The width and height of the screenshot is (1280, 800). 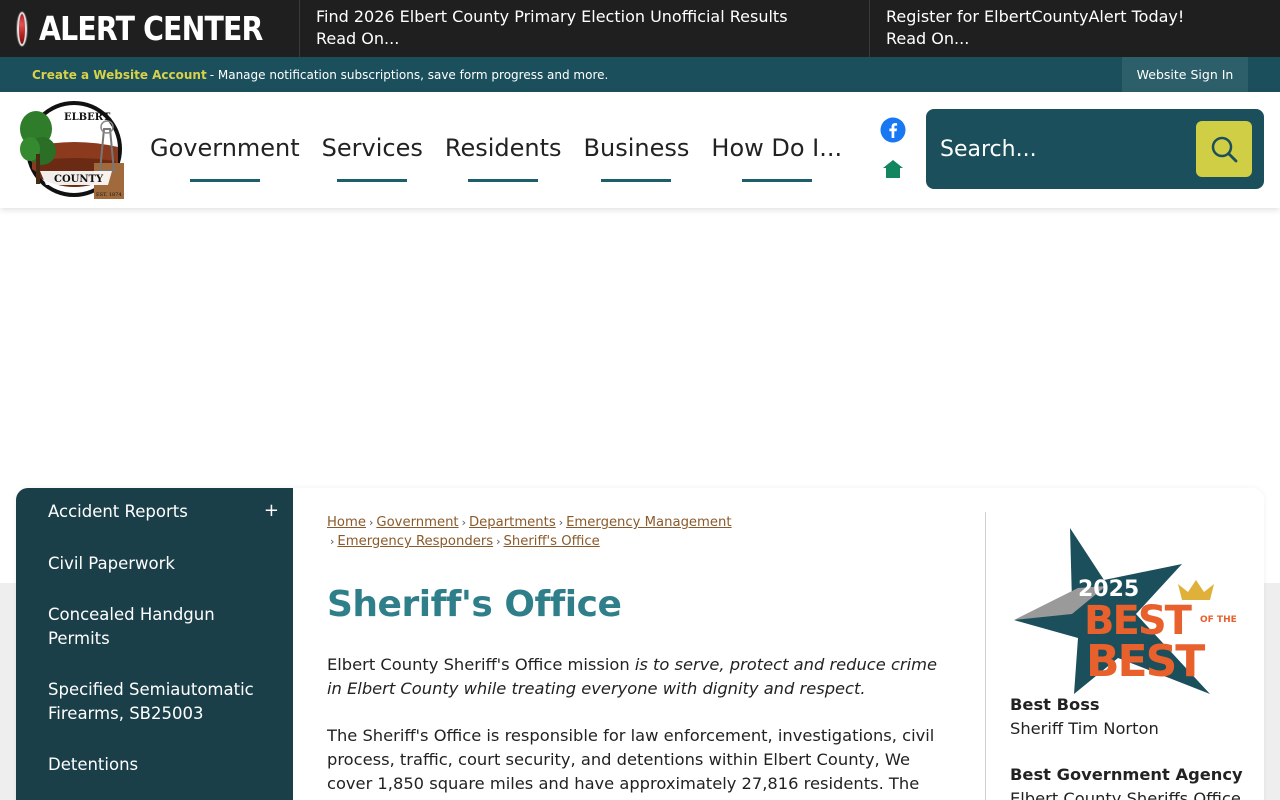 I want to click on nav-label: Residents, so click(x=503, y=148).